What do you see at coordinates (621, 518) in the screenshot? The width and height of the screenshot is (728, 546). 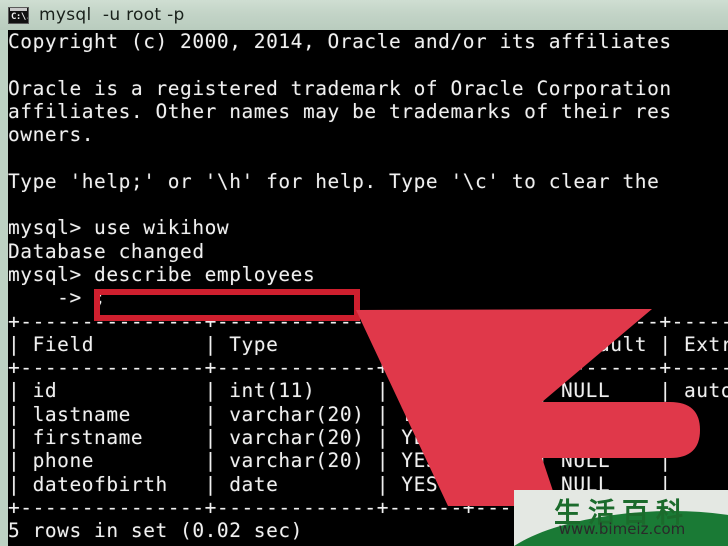 I see `site-watermark: 生活百科 www.bimeiz.com` at bounding box center [621, 518].